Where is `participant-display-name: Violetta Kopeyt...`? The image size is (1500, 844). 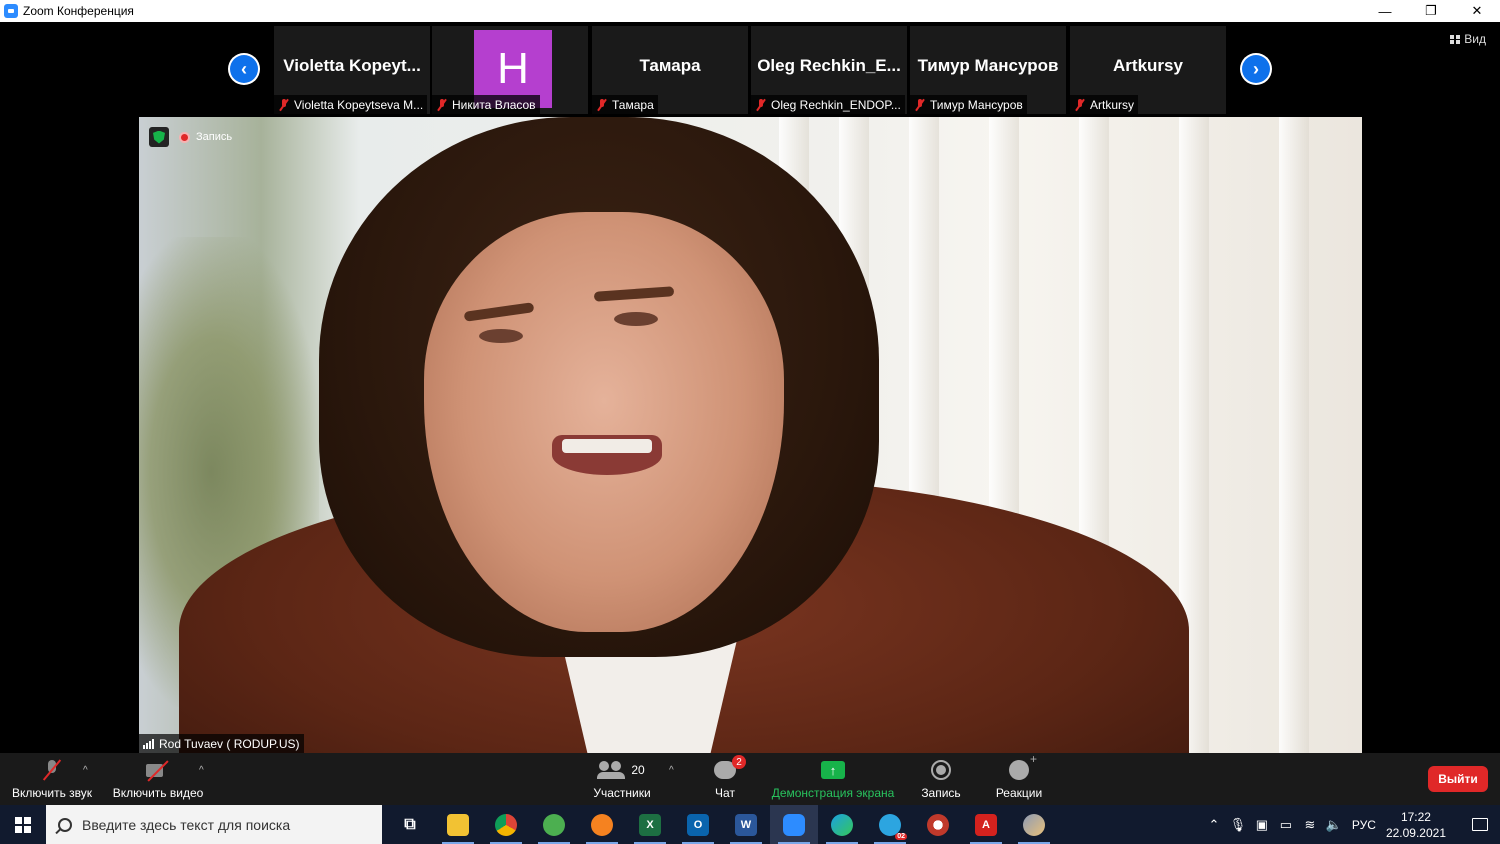 participant-display-name: Violetta Kopeyt... is located at coordinates (352, 65).